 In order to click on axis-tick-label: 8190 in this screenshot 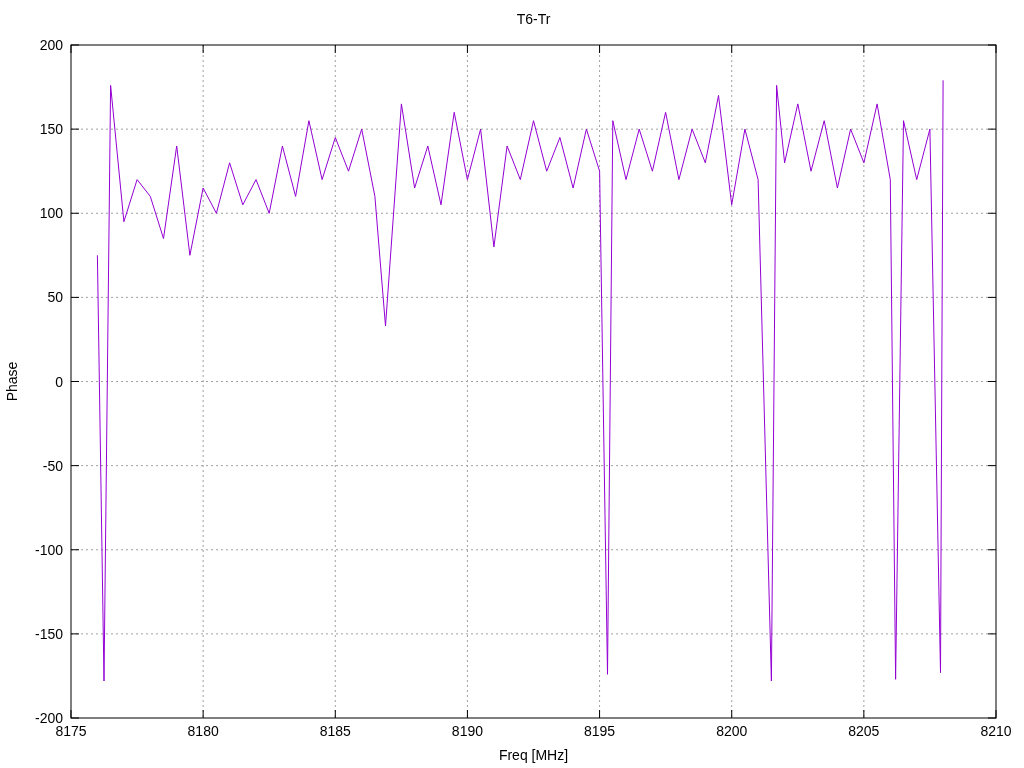, I will do `click(467, 731)`.